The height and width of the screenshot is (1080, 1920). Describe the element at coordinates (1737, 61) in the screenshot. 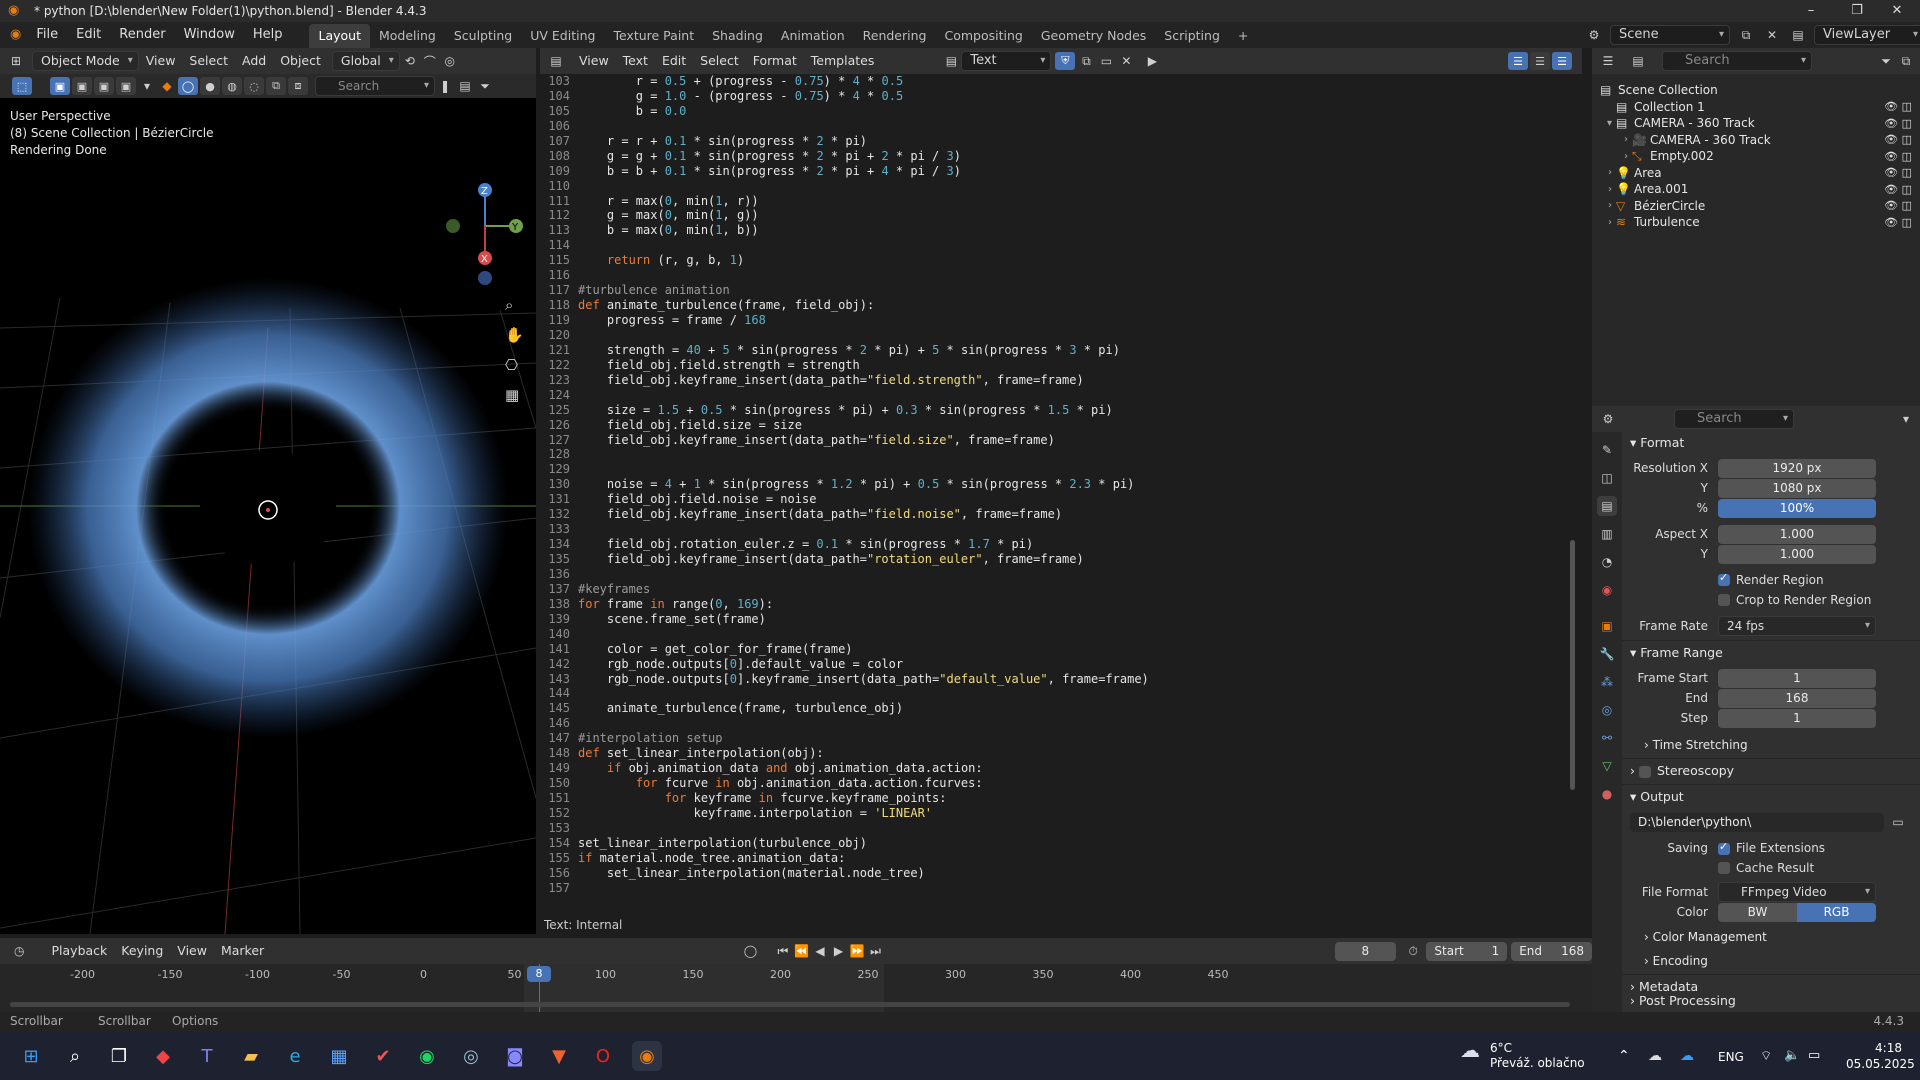

I see `outliner-search-input: Search` at that location.